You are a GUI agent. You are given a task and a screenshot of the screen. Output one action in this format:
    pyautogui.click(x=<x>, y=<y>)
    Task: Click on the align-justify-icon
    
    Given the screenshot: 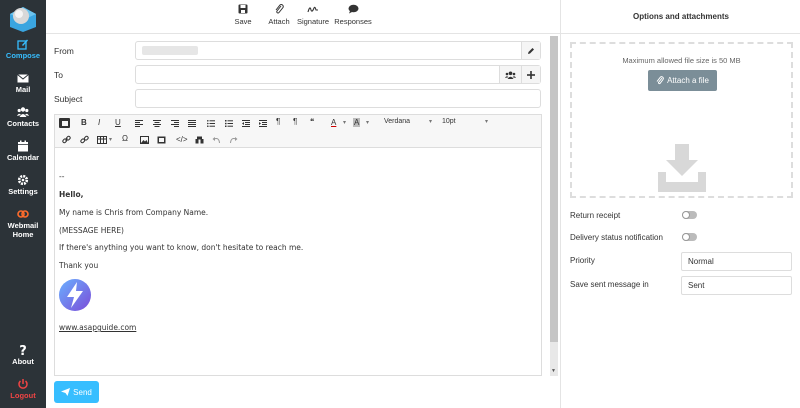 What is the action you would take?
    pyautogui.click(x=192, y=123)
    